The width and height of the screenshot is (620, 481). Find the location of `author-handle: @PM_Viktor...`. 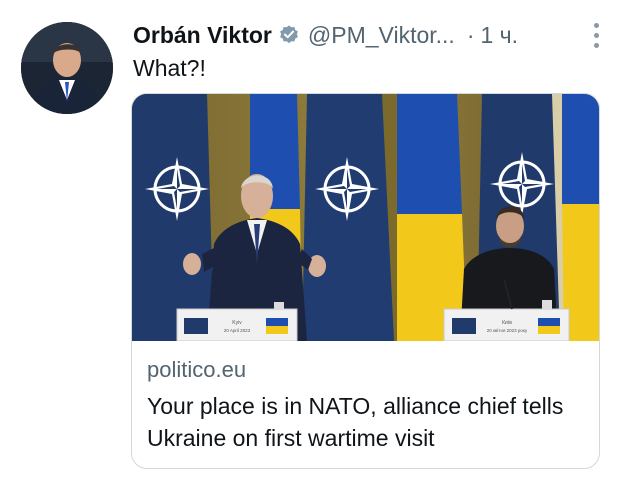

author-handle: @PM_Viktor... is located at coordinates (381, 35).